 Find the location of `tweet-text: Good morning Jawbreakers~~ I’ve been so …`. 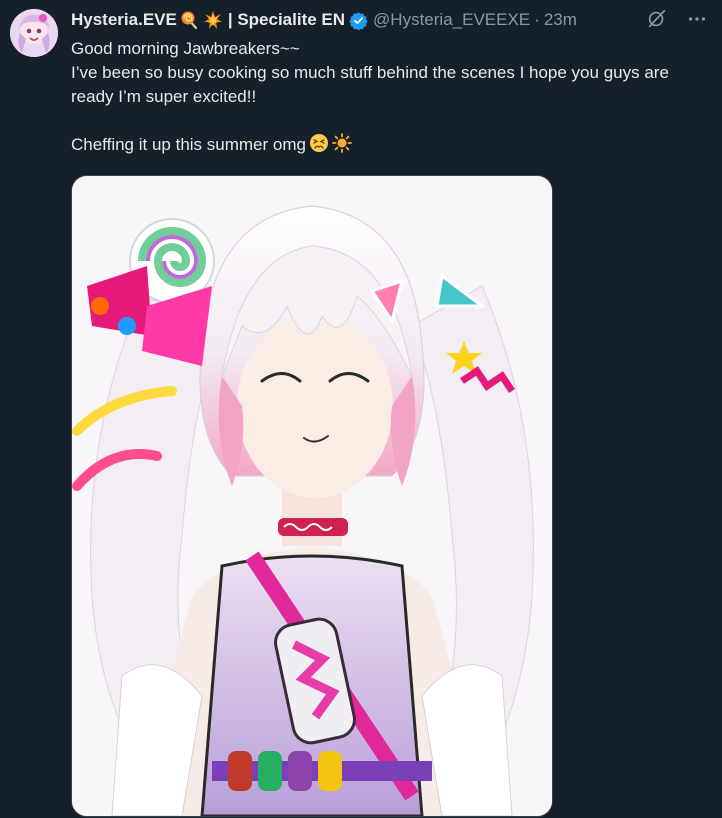

tweet-text: Good morning Jawbreakers~~ I’ve been so … is located at coordinates (391, 97).